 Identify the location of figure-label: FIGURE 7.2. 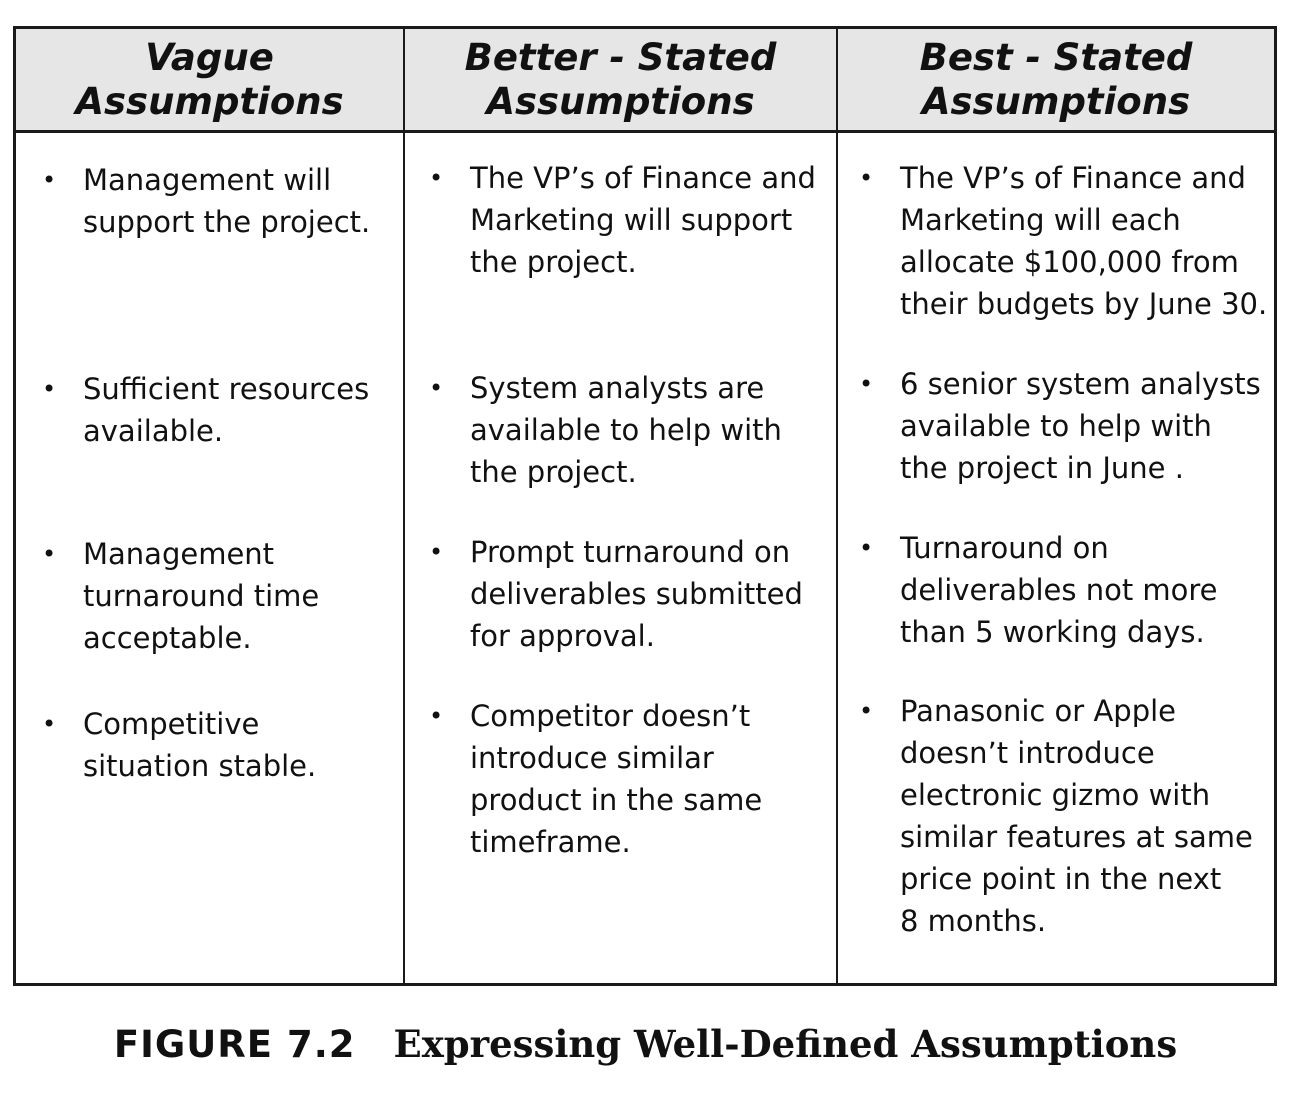
(234, 1044).